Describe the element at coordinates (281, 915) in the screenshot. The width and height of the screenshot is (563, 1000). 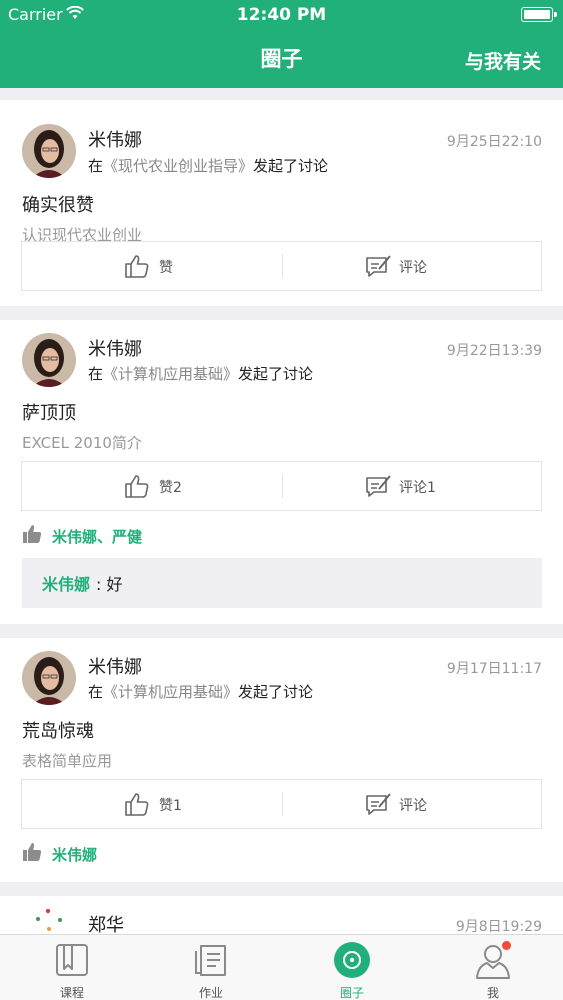
I see `post-card: 郑华 9月8日19:29` at that location.